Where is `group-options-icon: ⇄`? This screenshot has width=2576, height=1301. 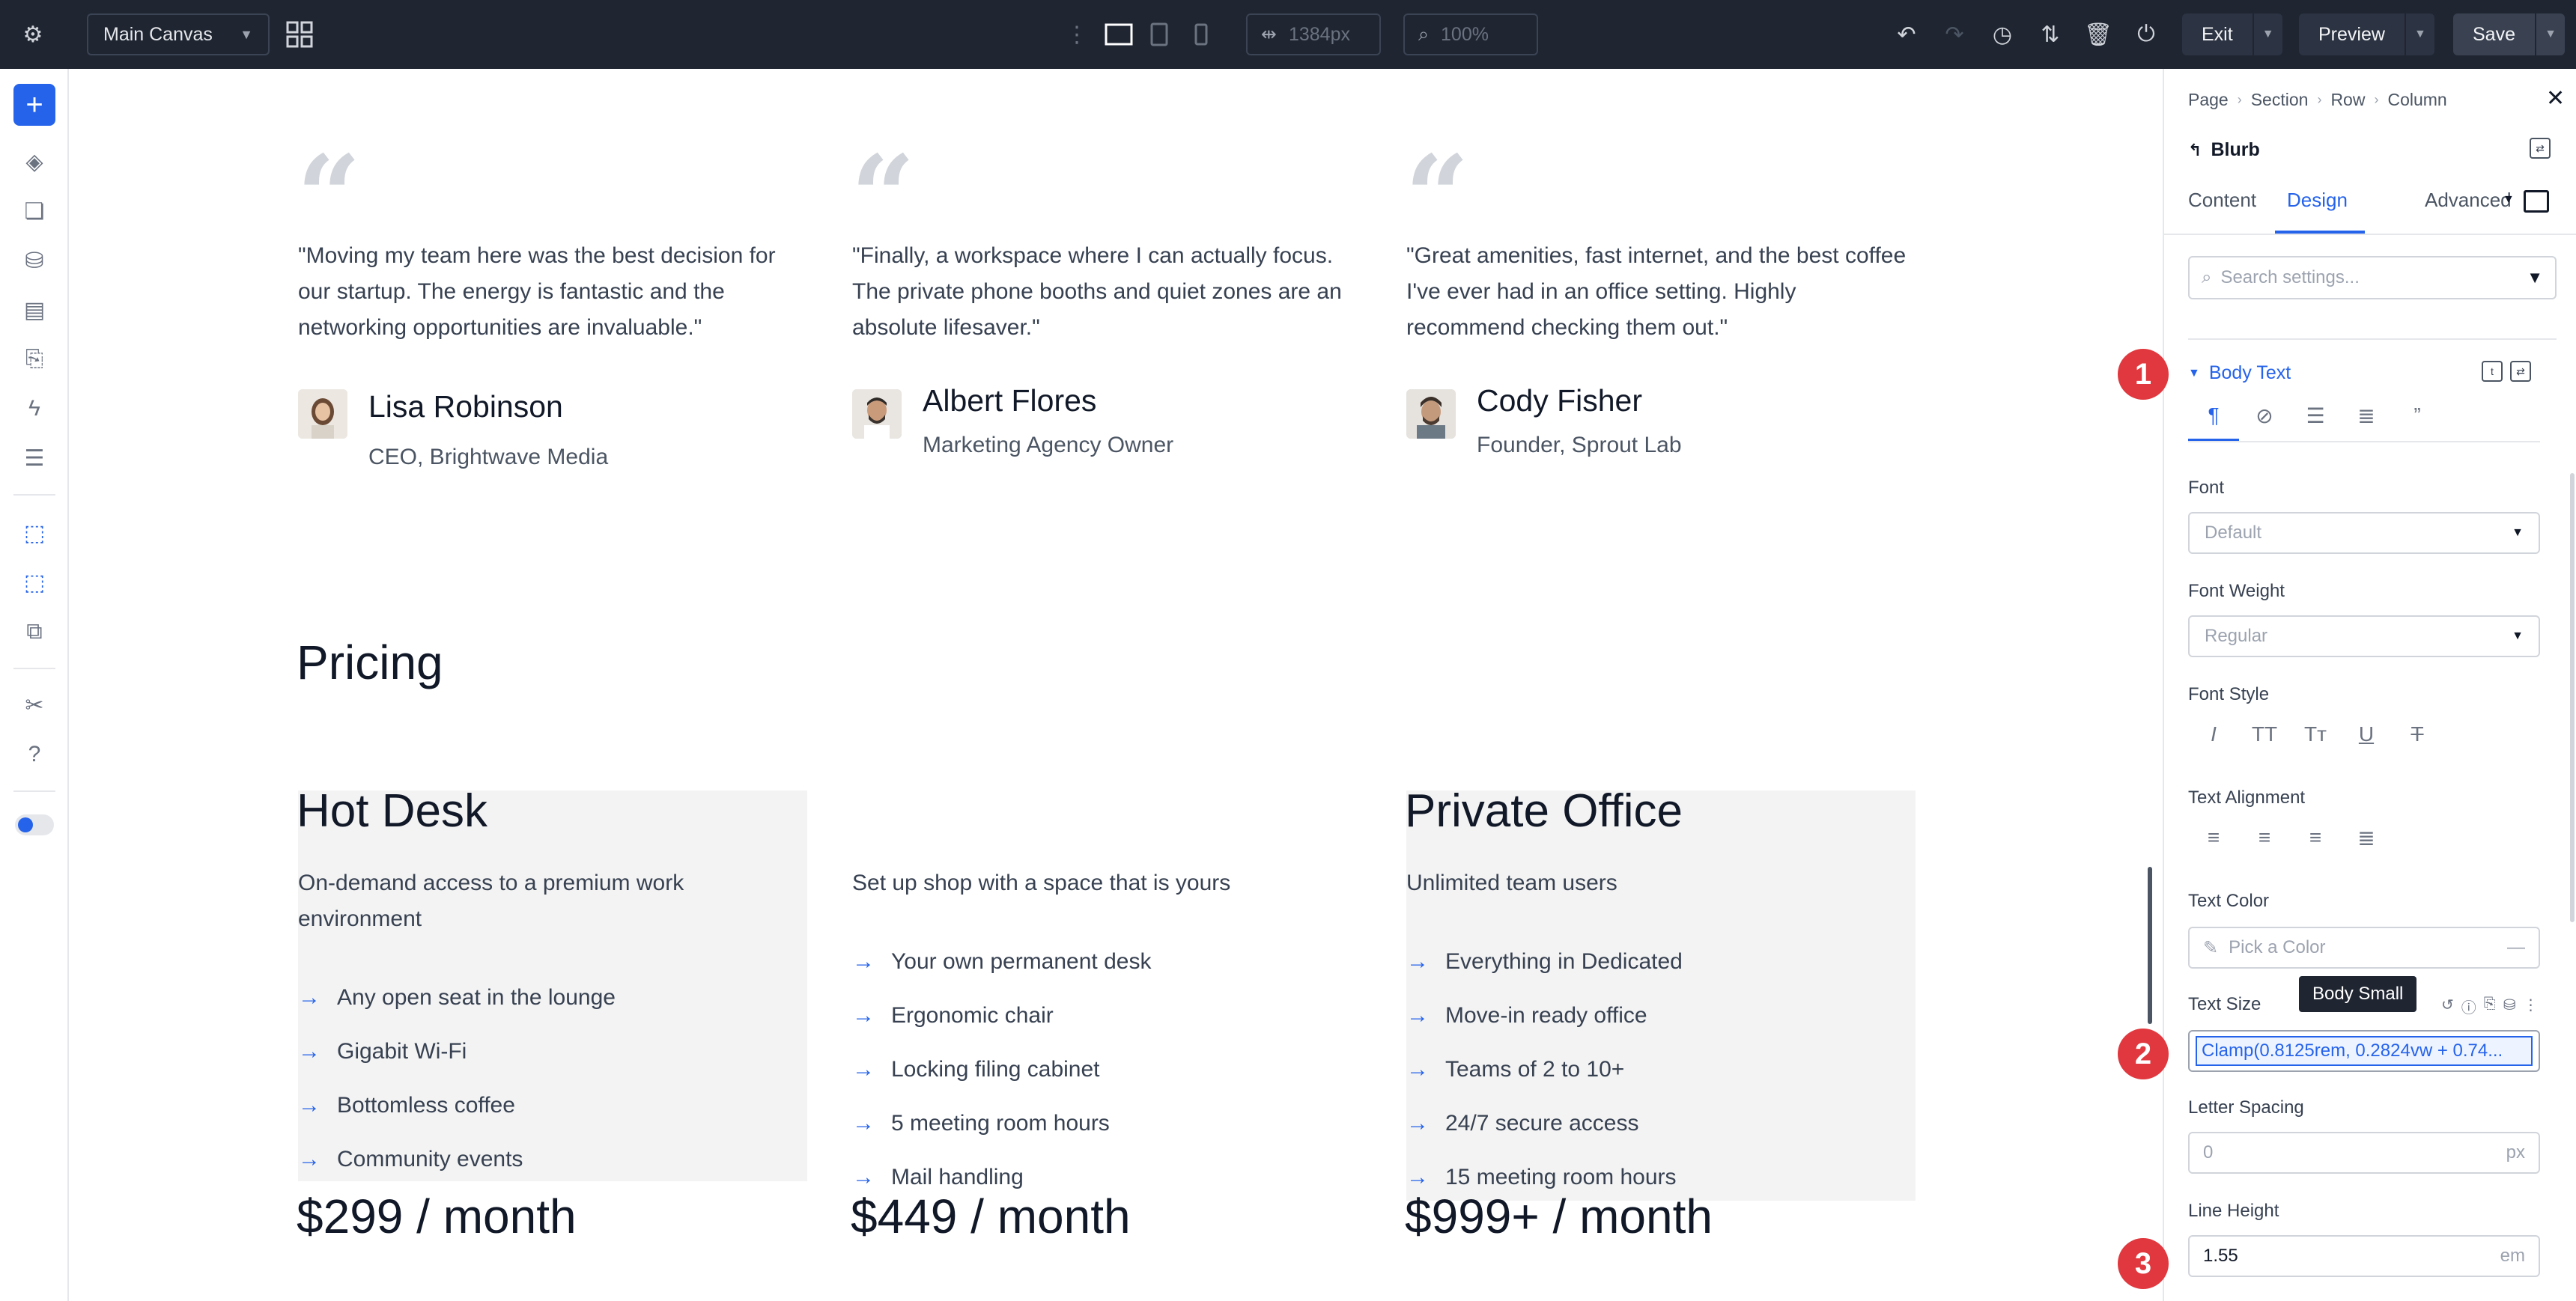
group-options-icon: ⇄ is located at coordinates (2520, 371).